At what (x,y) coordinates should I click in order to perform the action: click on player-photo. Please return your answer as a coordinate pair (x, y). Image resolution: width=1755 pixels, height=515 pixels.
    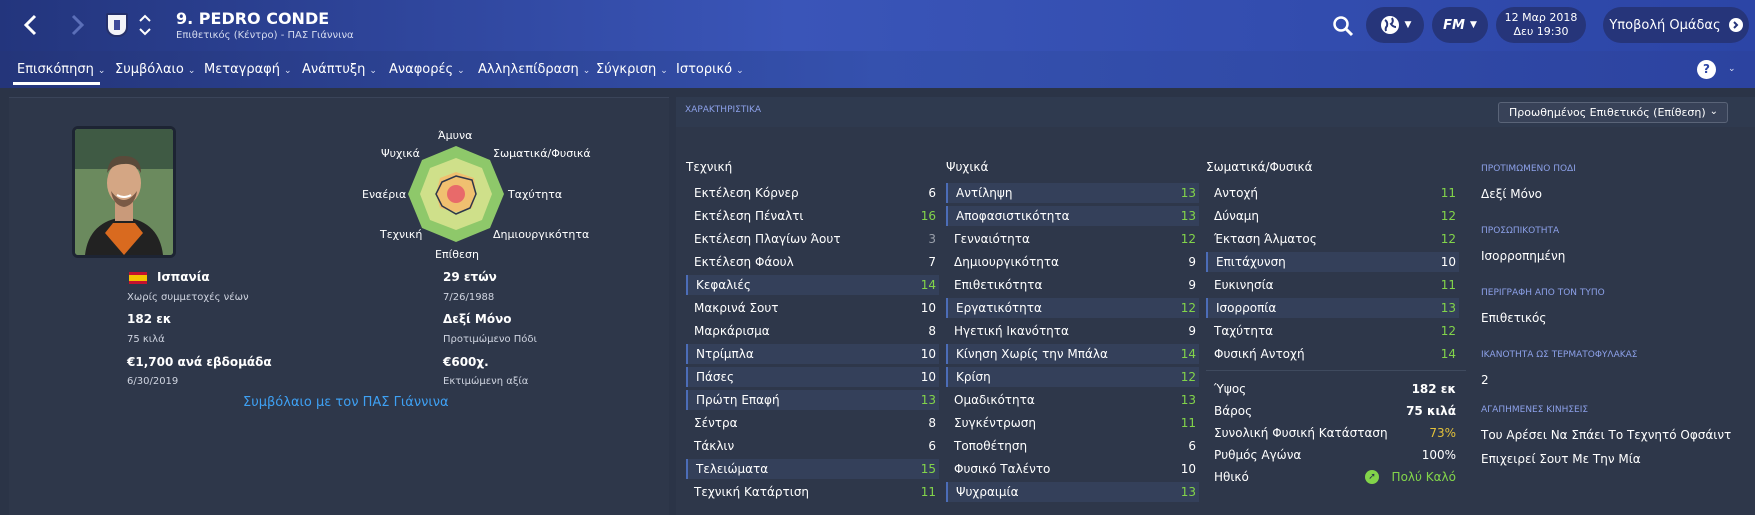
    Looking at the image, I should click on (124, 192).